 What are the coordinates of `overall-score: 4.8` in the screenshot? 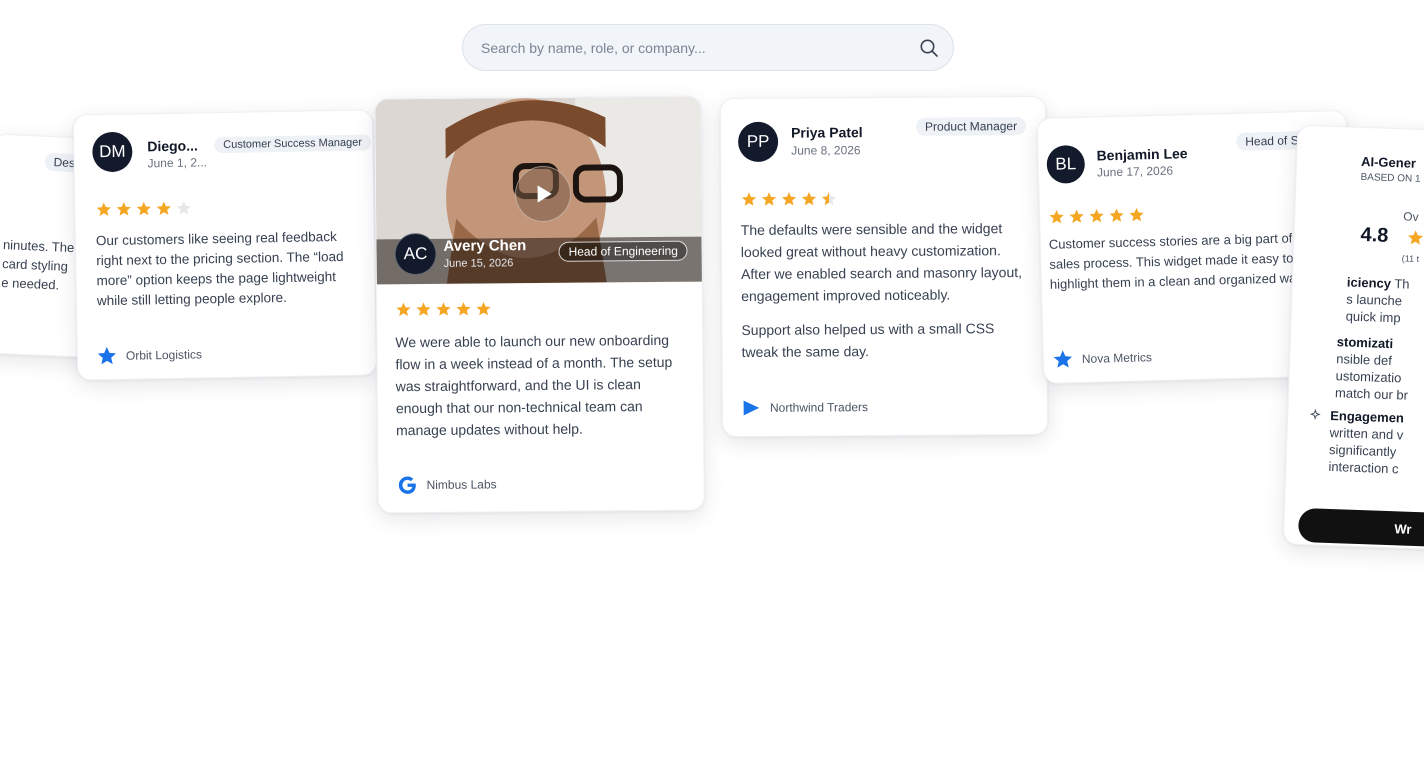 It's located at (1374, 235).